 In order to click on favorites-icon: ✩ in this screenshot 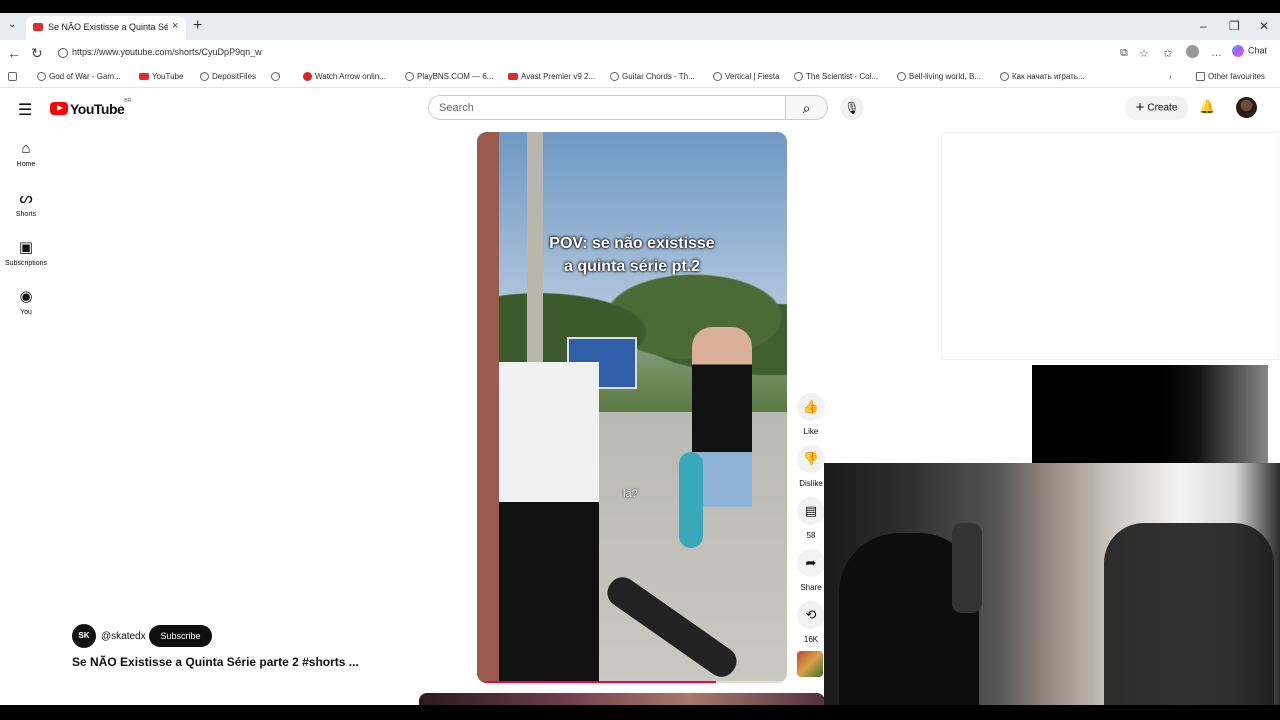, I will do `click(1167, 53)`.